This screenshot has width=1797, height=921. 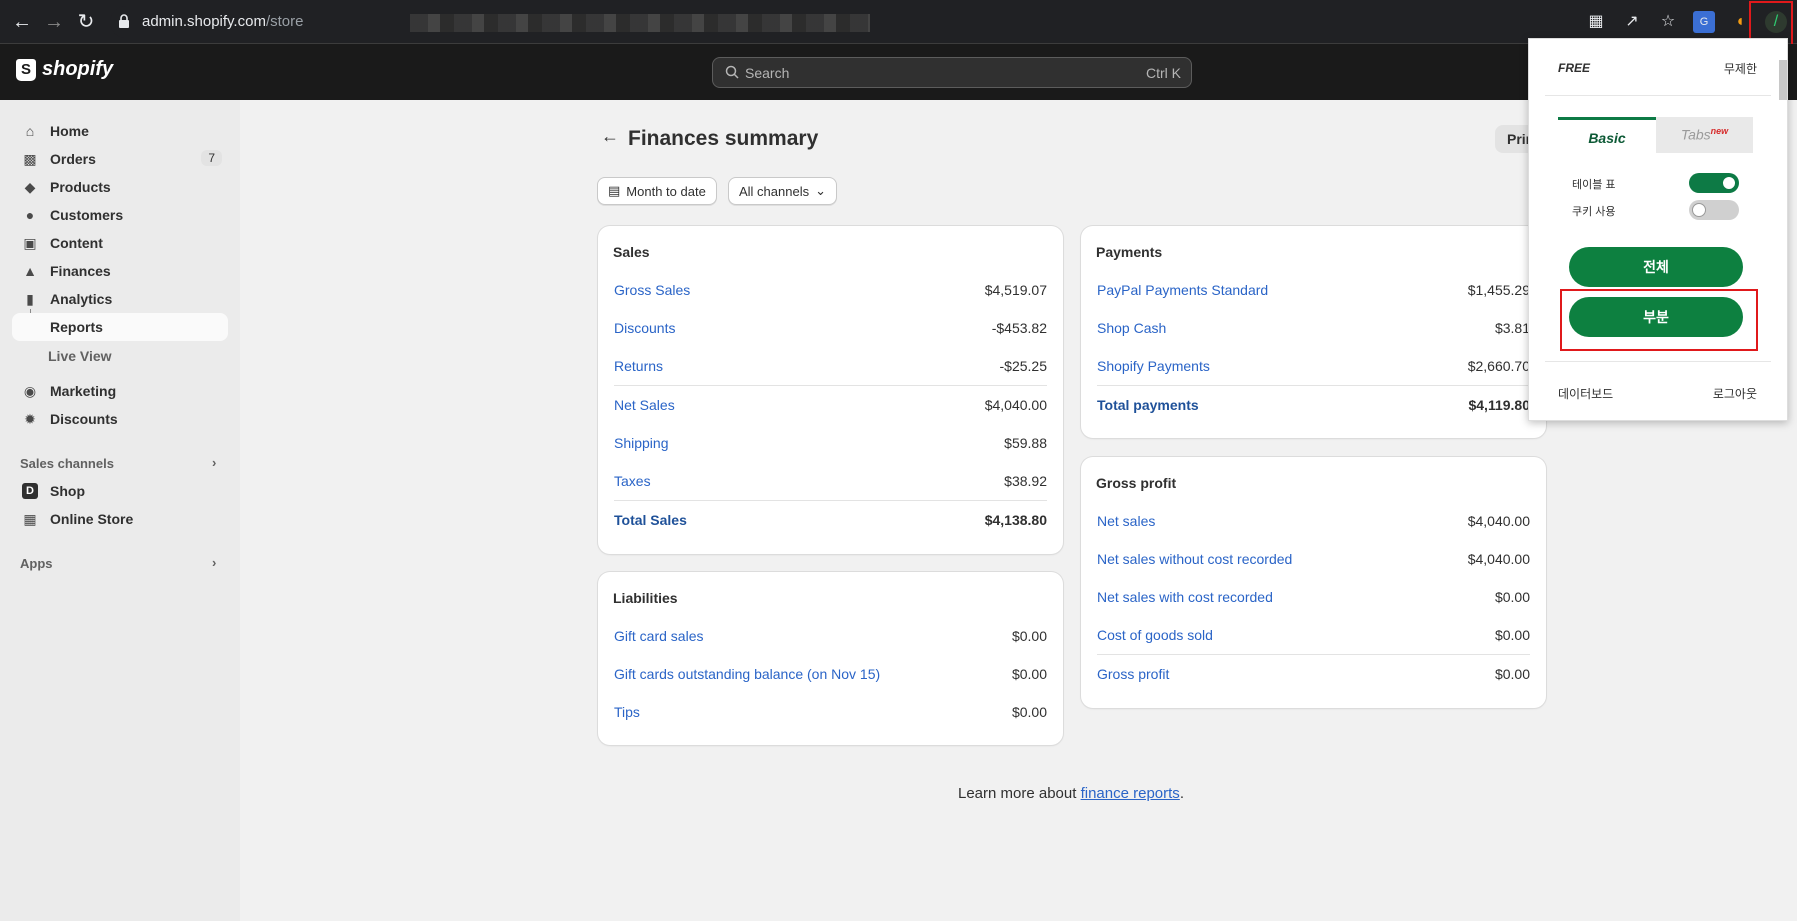 I want to click on sales-channels-header: Sales channels ›, so click(x=118, y=463).